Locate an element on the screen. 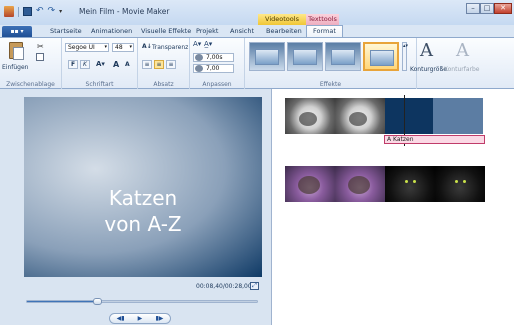 The image size is (514, 325). text-color-icon: A̲▾ is located at coordinates (208, 44).